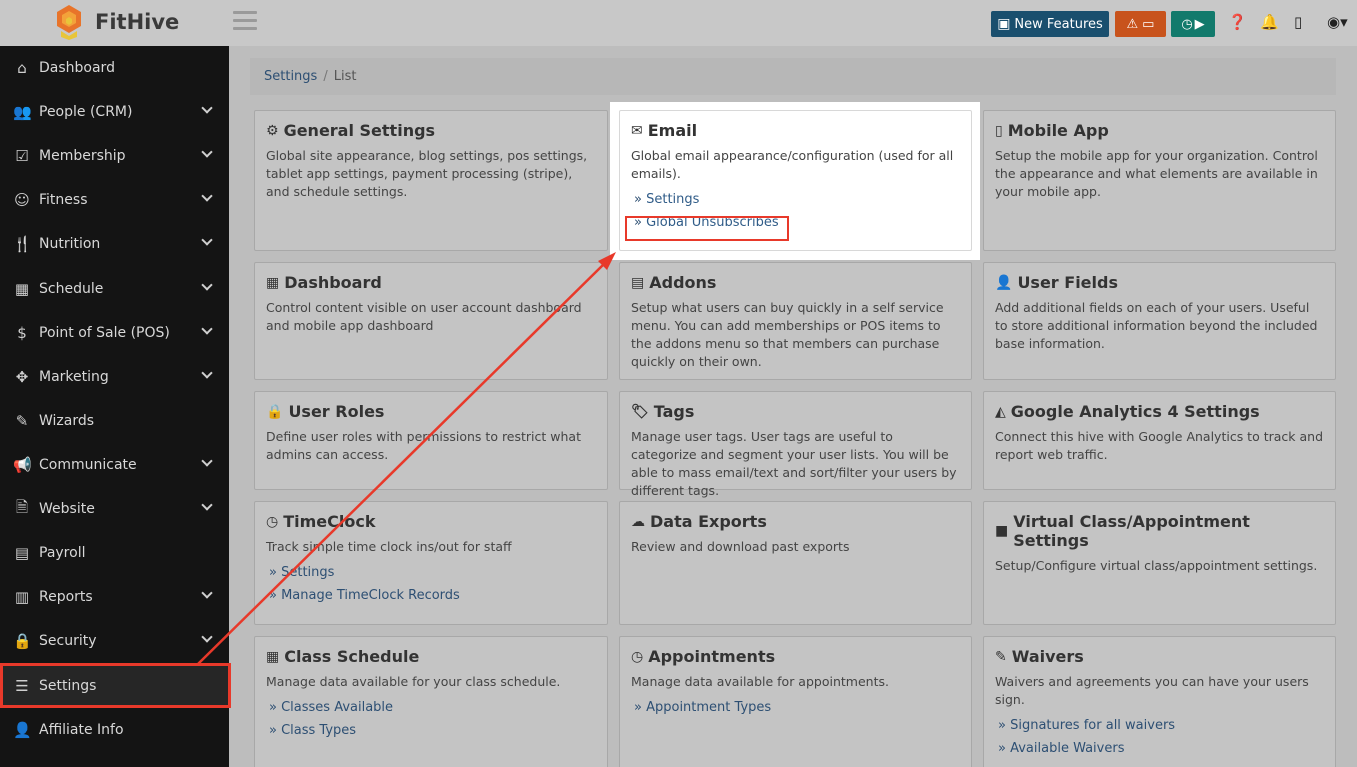 This screenshot has height=767, width=1357. What do you see at coordinates (104, 333) in the screenshot?
I see `sidebar-item-label: Point of Sale (POS)` at bounding box center [104, 333].